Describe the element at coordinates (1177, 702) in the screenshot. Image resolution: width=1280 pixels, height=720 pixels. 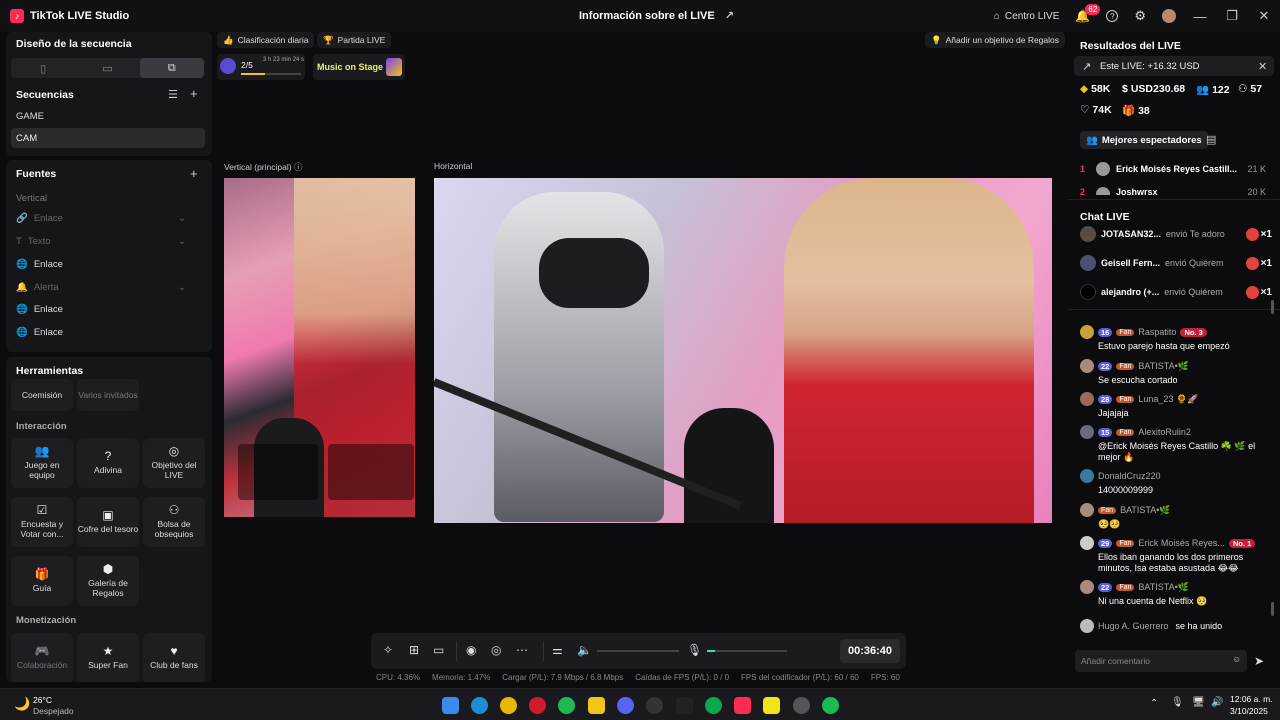
I see `mic-tray-icon: 🎙` at that location.